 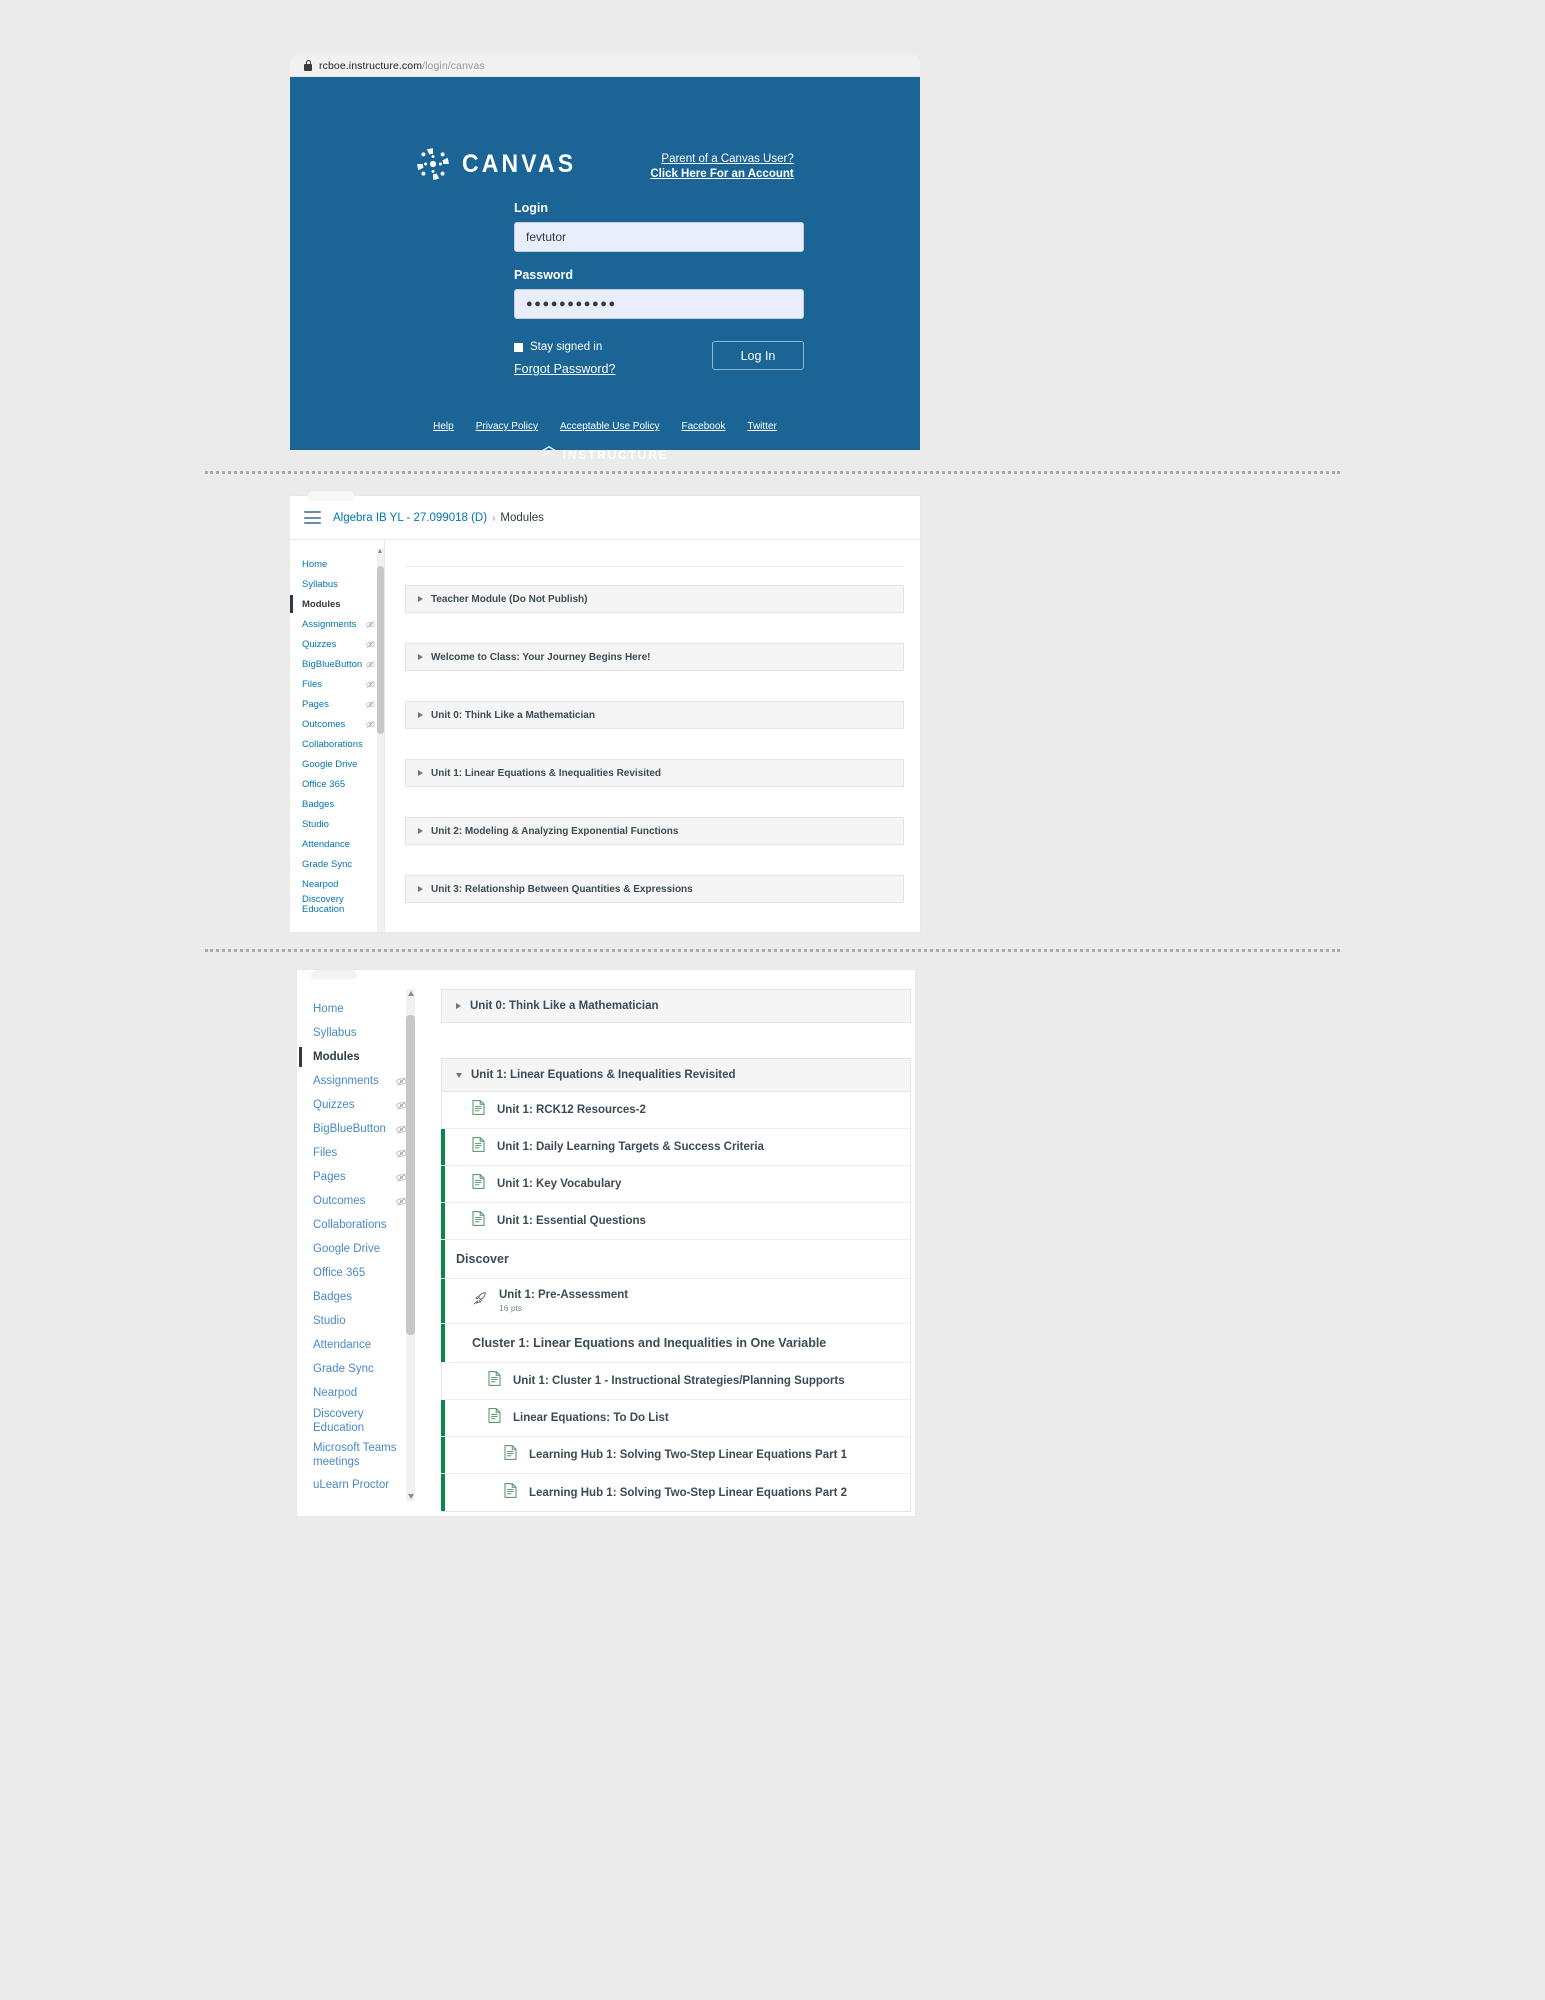 I want to click on parent-of-canvas-user-link: Parent of a Canvas User?, so click(x=721, y=159).